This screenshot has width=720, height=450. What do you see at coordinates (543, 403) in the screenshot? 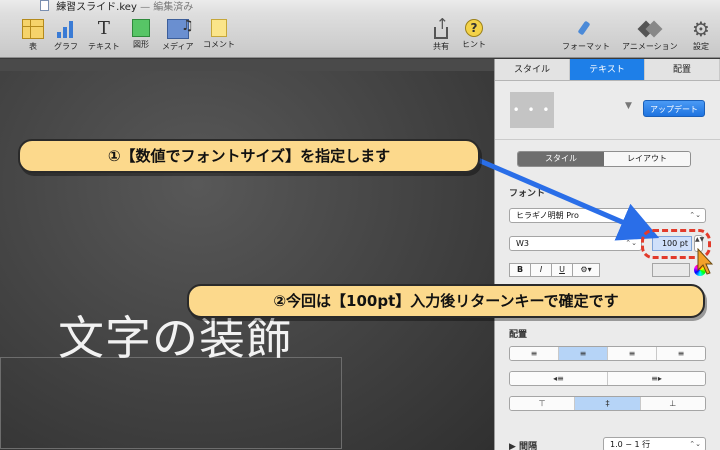
I see `align-top-icon: ⊤` at bounding box center [543, 403].